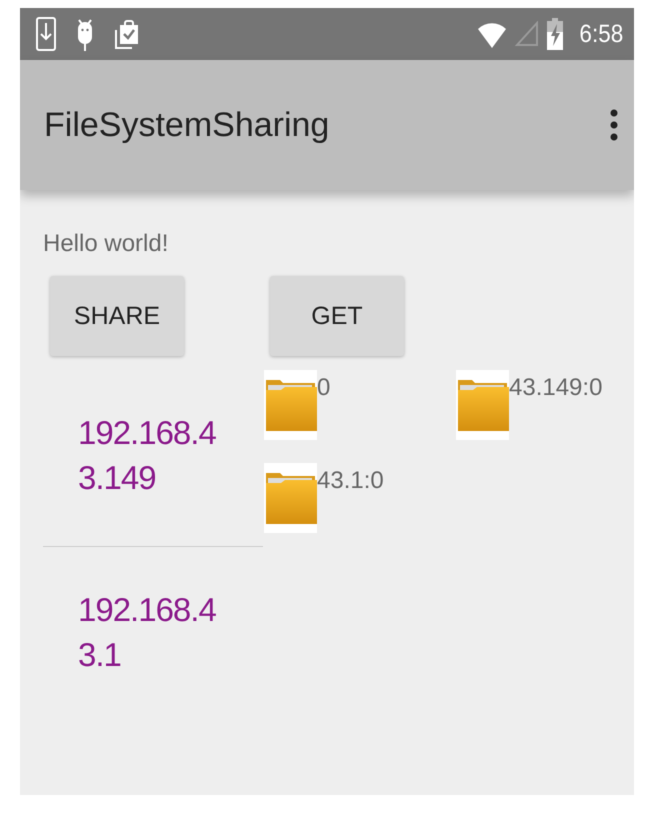 The height and width of the screenshot is (823, 654). What do you see at coordinates (350, 481) in the screenshot?
I see `folder-label: 43.1:0` at bounding box center [350, 481].